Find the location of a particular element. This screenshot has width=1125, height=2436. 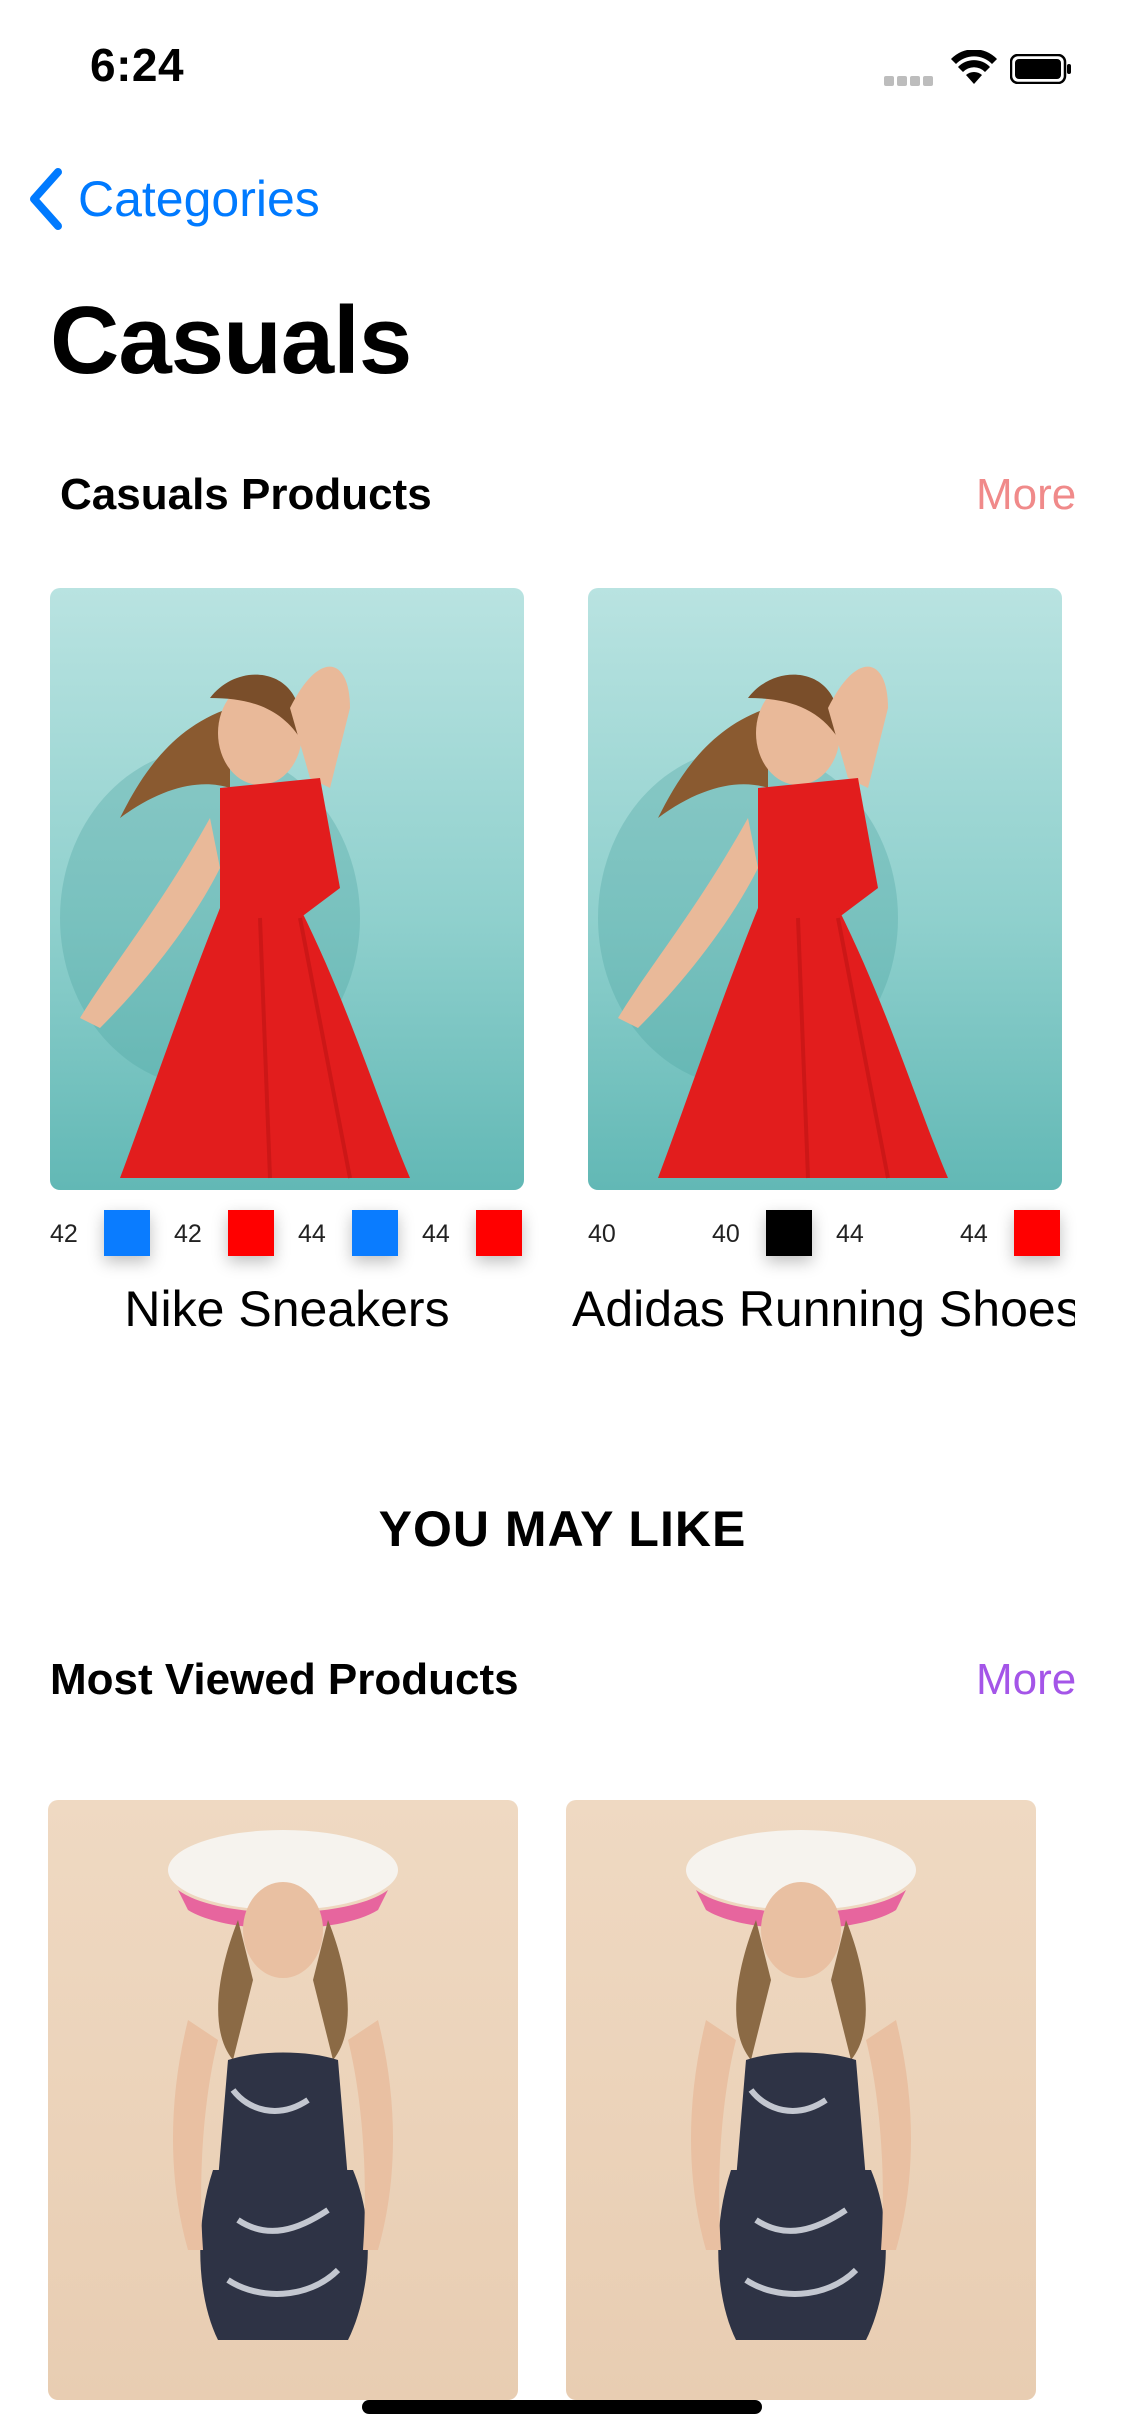

section-title-most-viewed: Most Viewed Products is located at coordinates (284, 1679).